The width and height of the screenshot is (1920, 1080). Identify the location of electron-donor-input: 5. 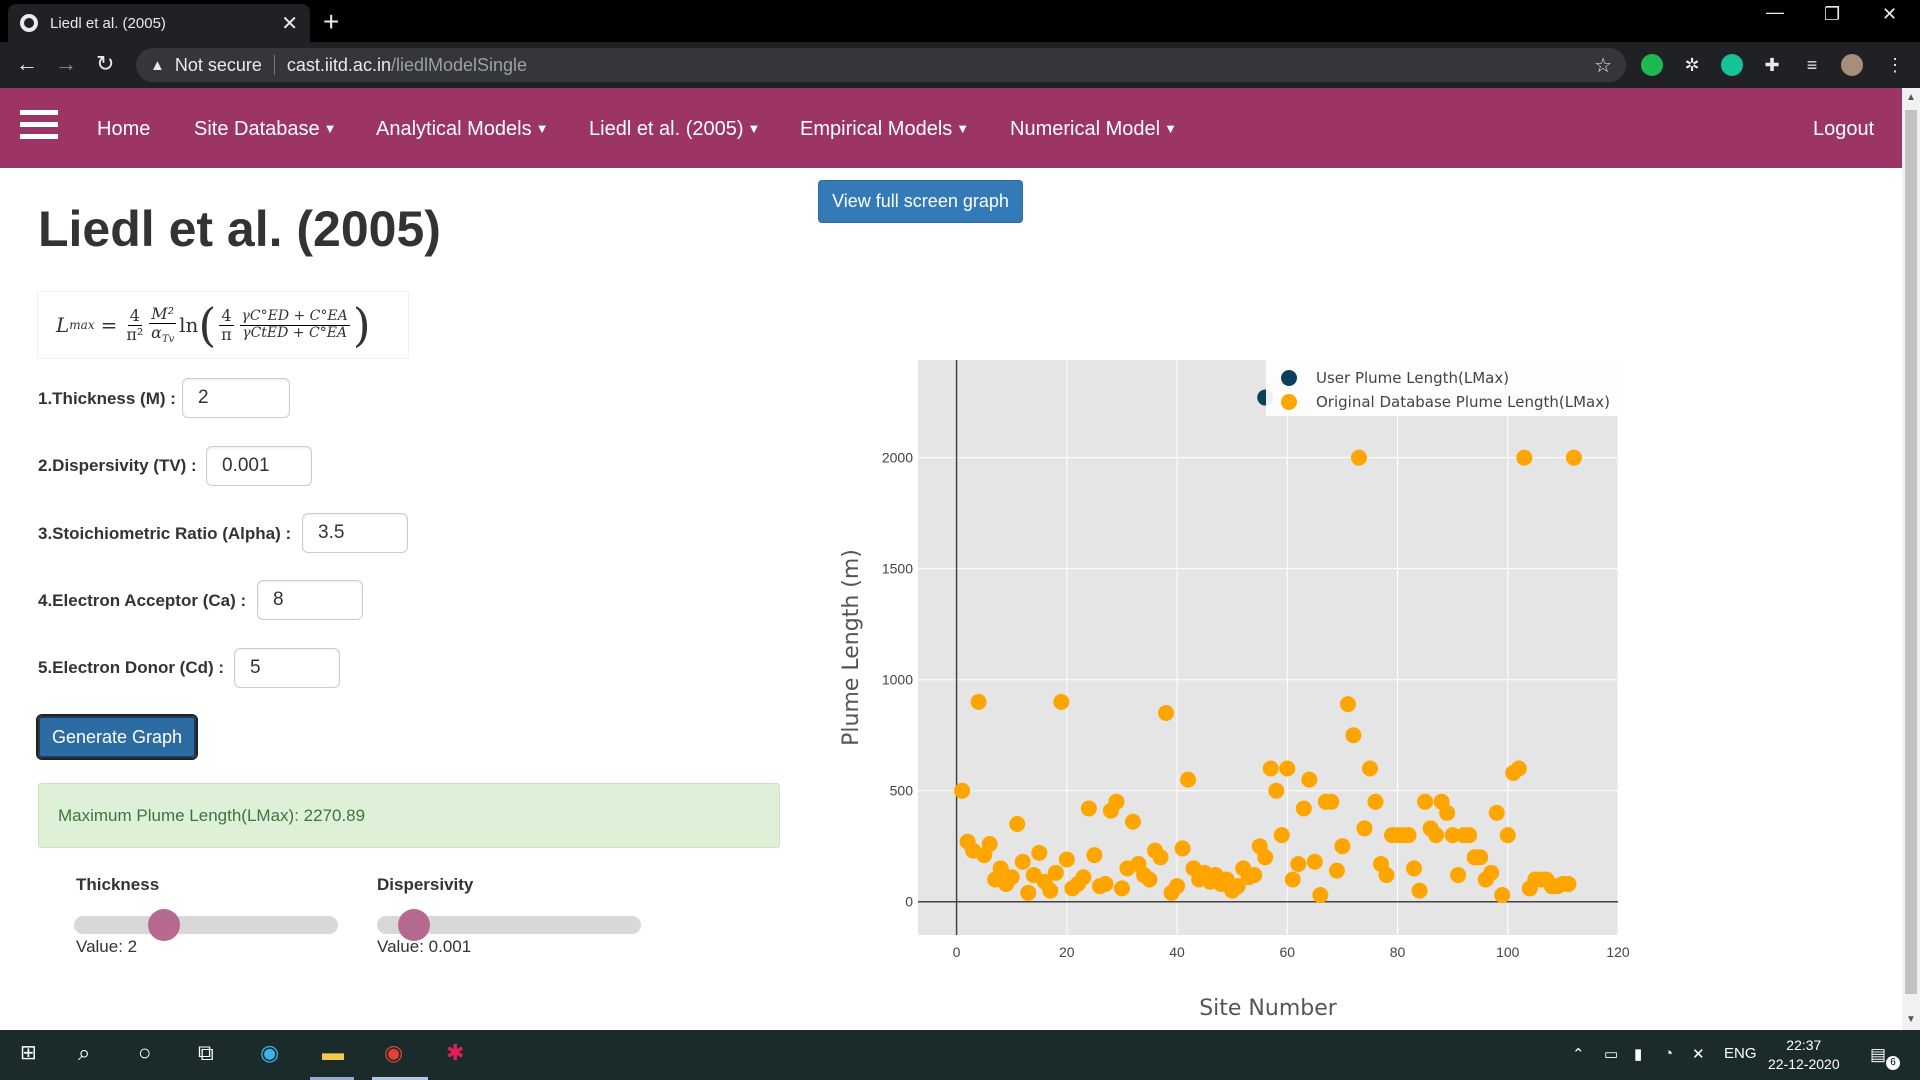
(287, 668).